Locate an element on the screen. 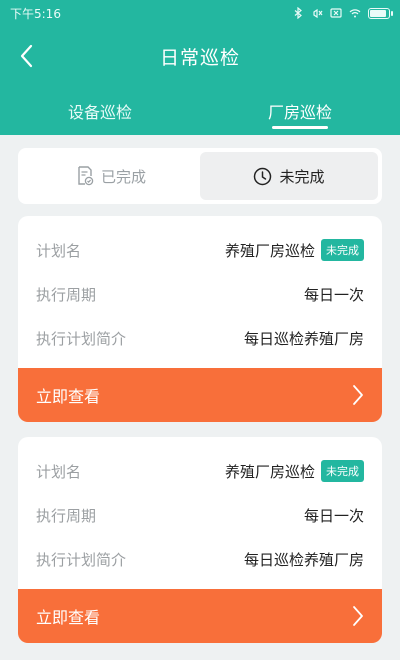 The width and height of the screenshot is (400, 660). back-button is located at coordinates (26, 56).